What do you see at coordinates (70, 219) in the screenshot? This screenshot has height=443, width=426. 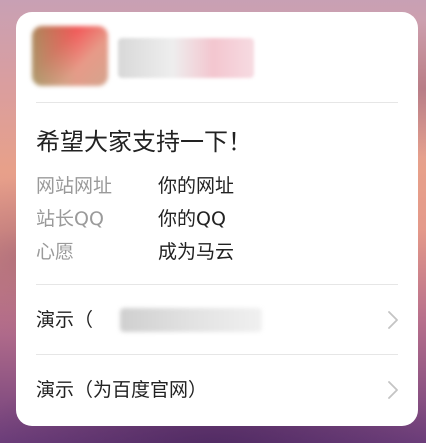 I see `info-label: 站长QQ` at bounding box center [70, 219].